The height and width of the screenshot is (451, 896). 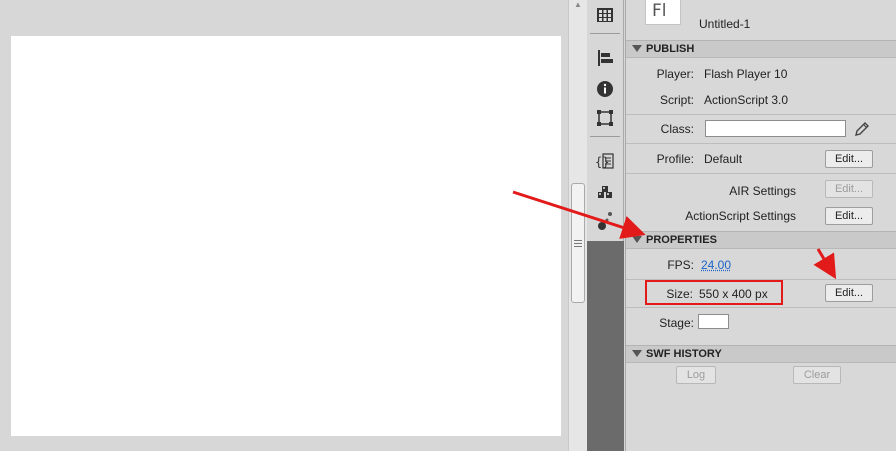 I want to click on class-input, so click(x=775, y=128).